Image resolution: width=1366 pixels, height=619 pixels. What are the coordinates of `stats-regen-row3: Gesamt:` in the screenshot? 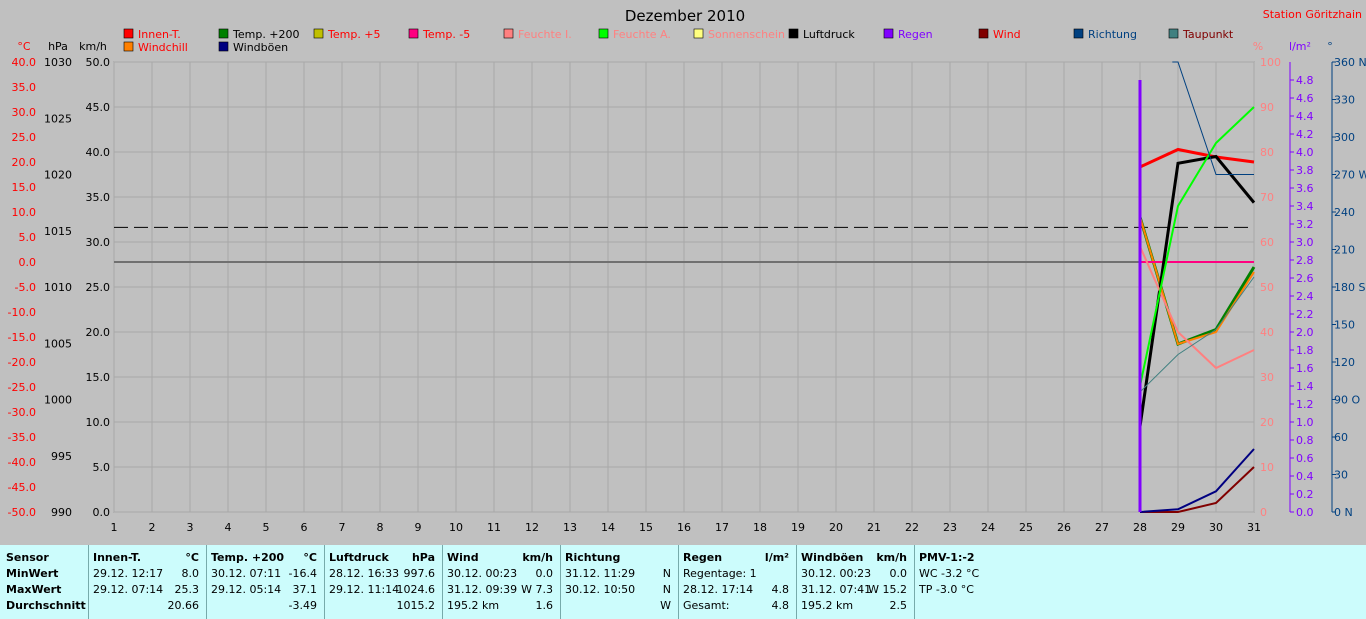 It's located at (706, 605).